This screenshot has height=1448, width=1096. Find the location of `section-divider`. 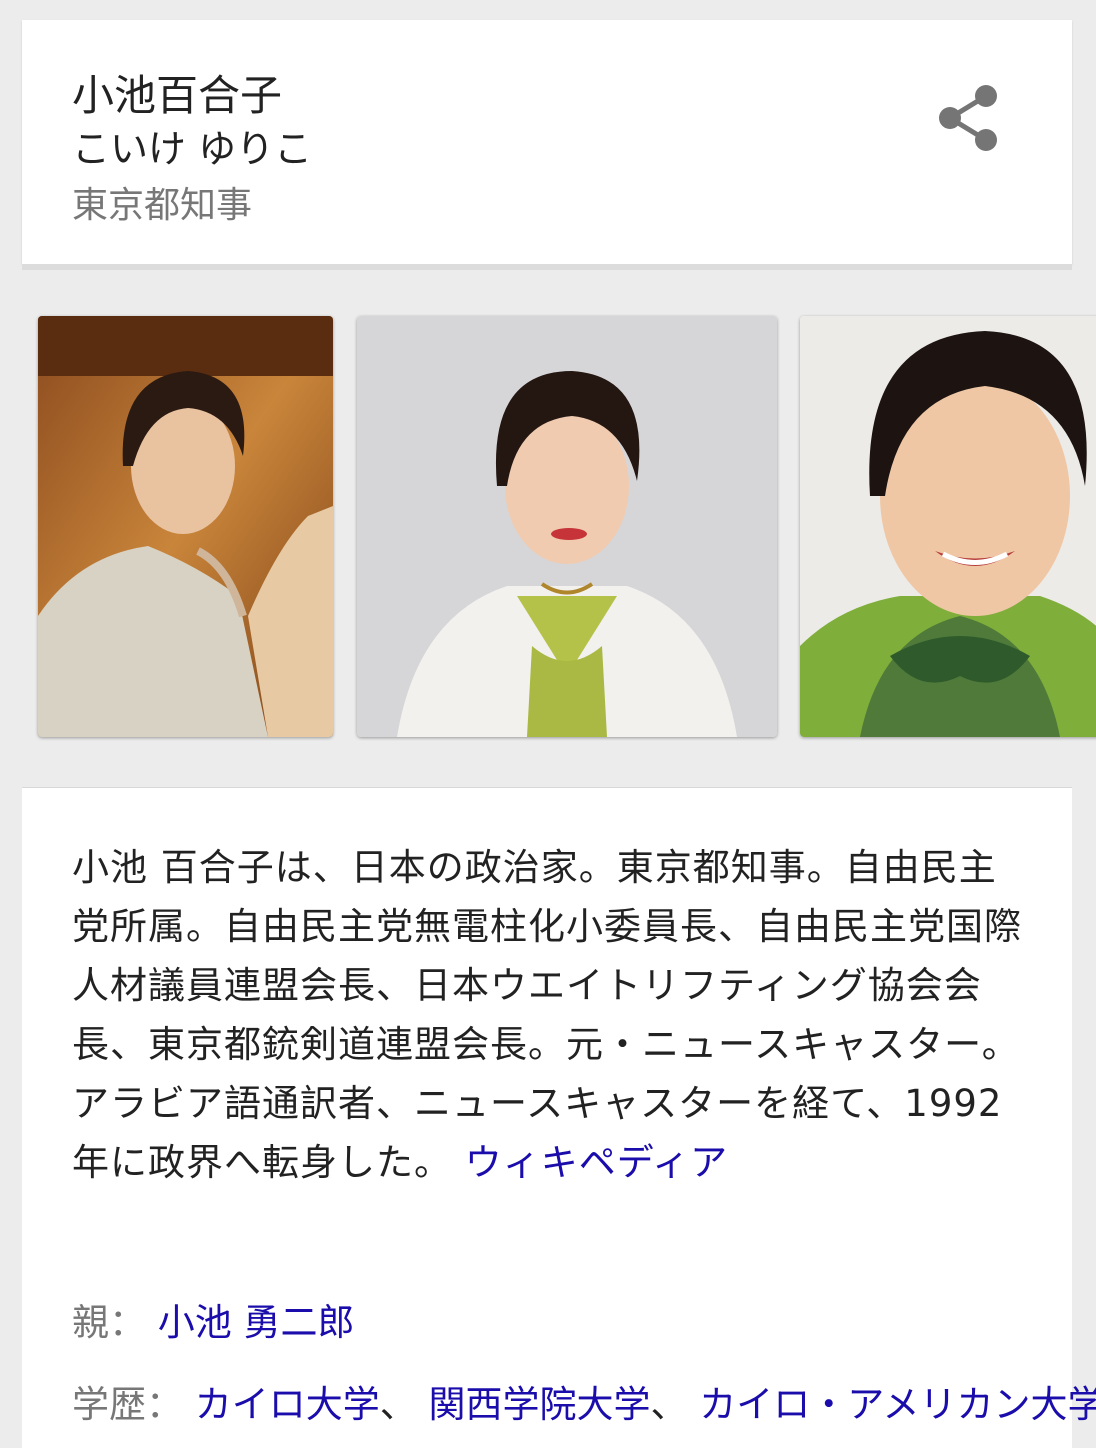

section-divider is located at coordinates (547, 267).